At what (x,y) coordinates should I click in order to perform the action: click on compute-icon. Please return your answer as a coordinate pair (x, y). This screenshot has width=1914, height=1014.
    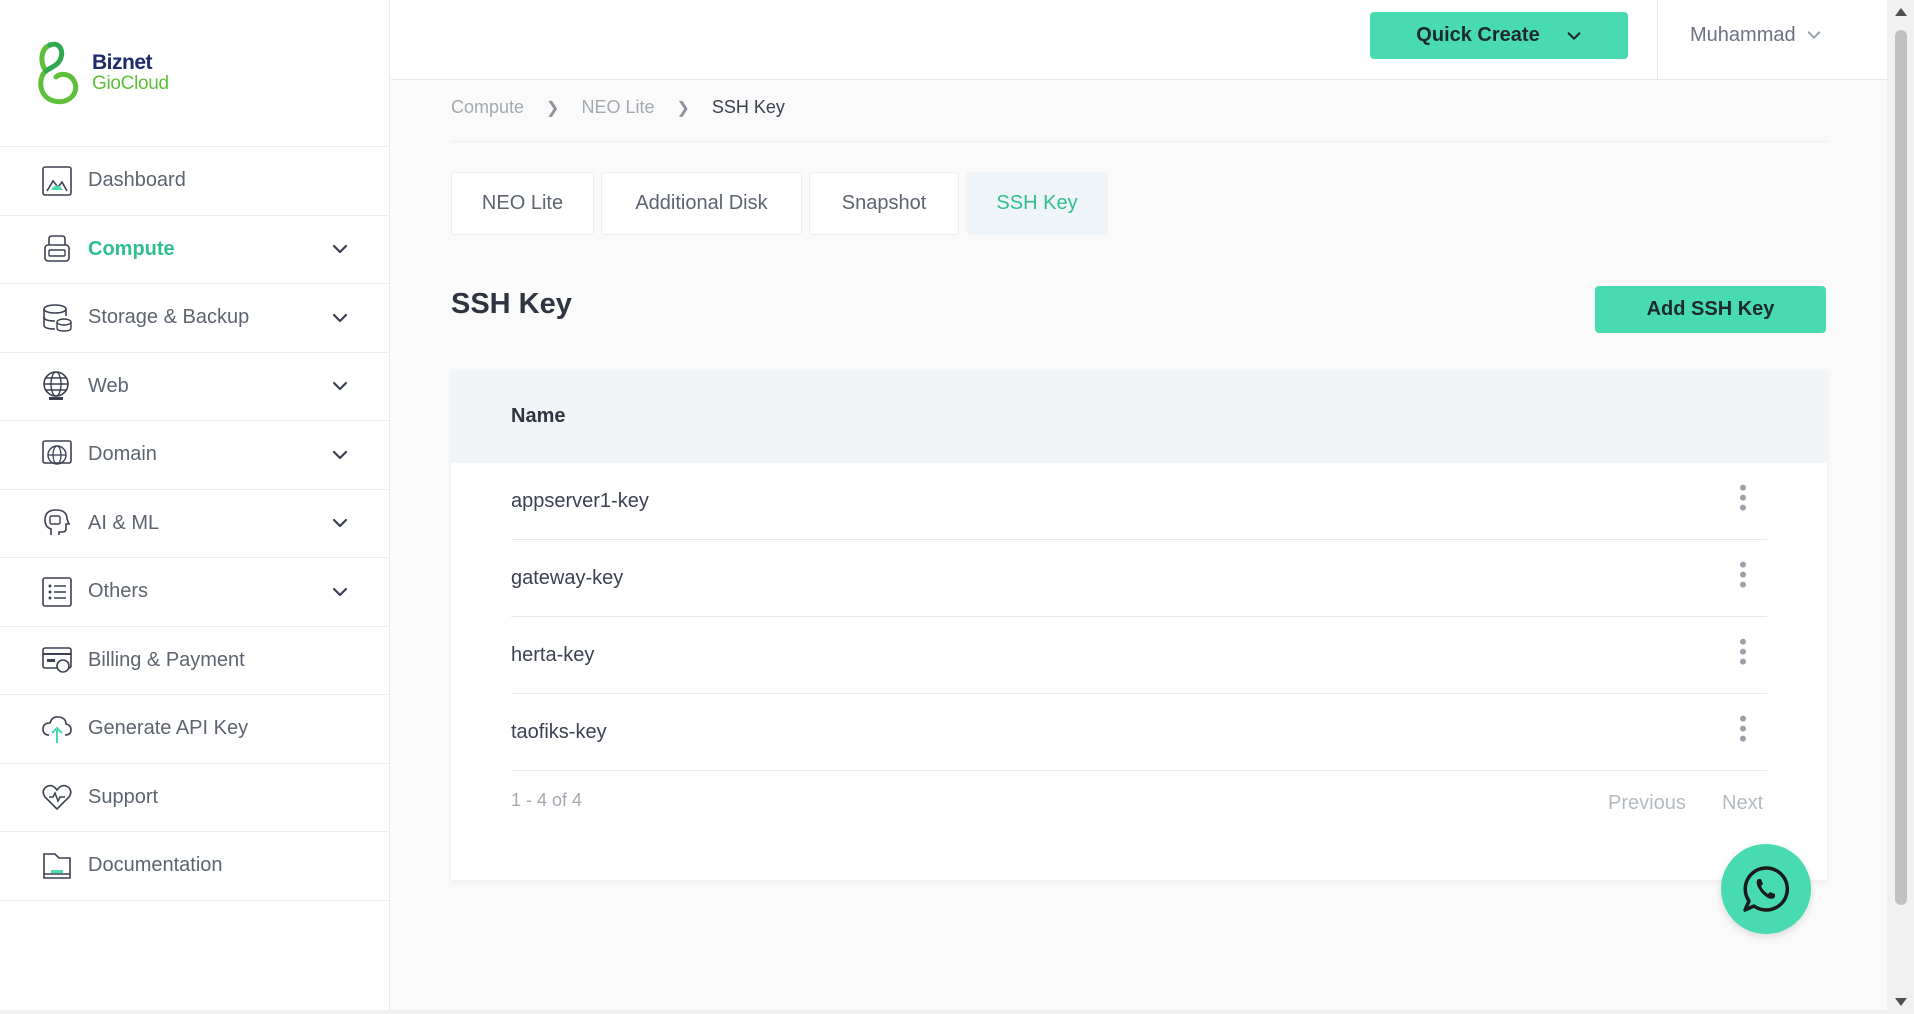
    Looking at the image, I should click on (57, 249).